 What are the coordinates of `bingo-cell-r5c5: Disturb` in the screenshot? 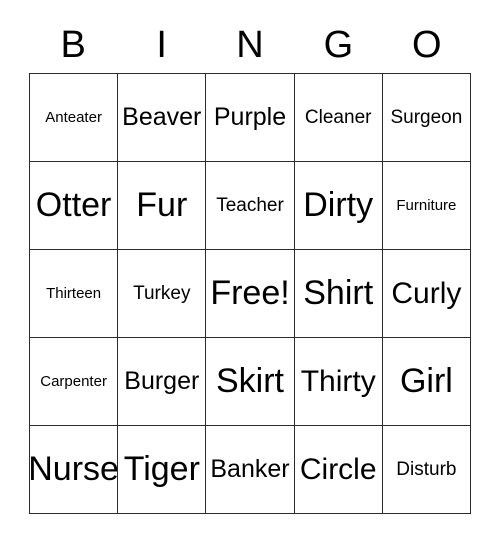 It's located at (426, 470).